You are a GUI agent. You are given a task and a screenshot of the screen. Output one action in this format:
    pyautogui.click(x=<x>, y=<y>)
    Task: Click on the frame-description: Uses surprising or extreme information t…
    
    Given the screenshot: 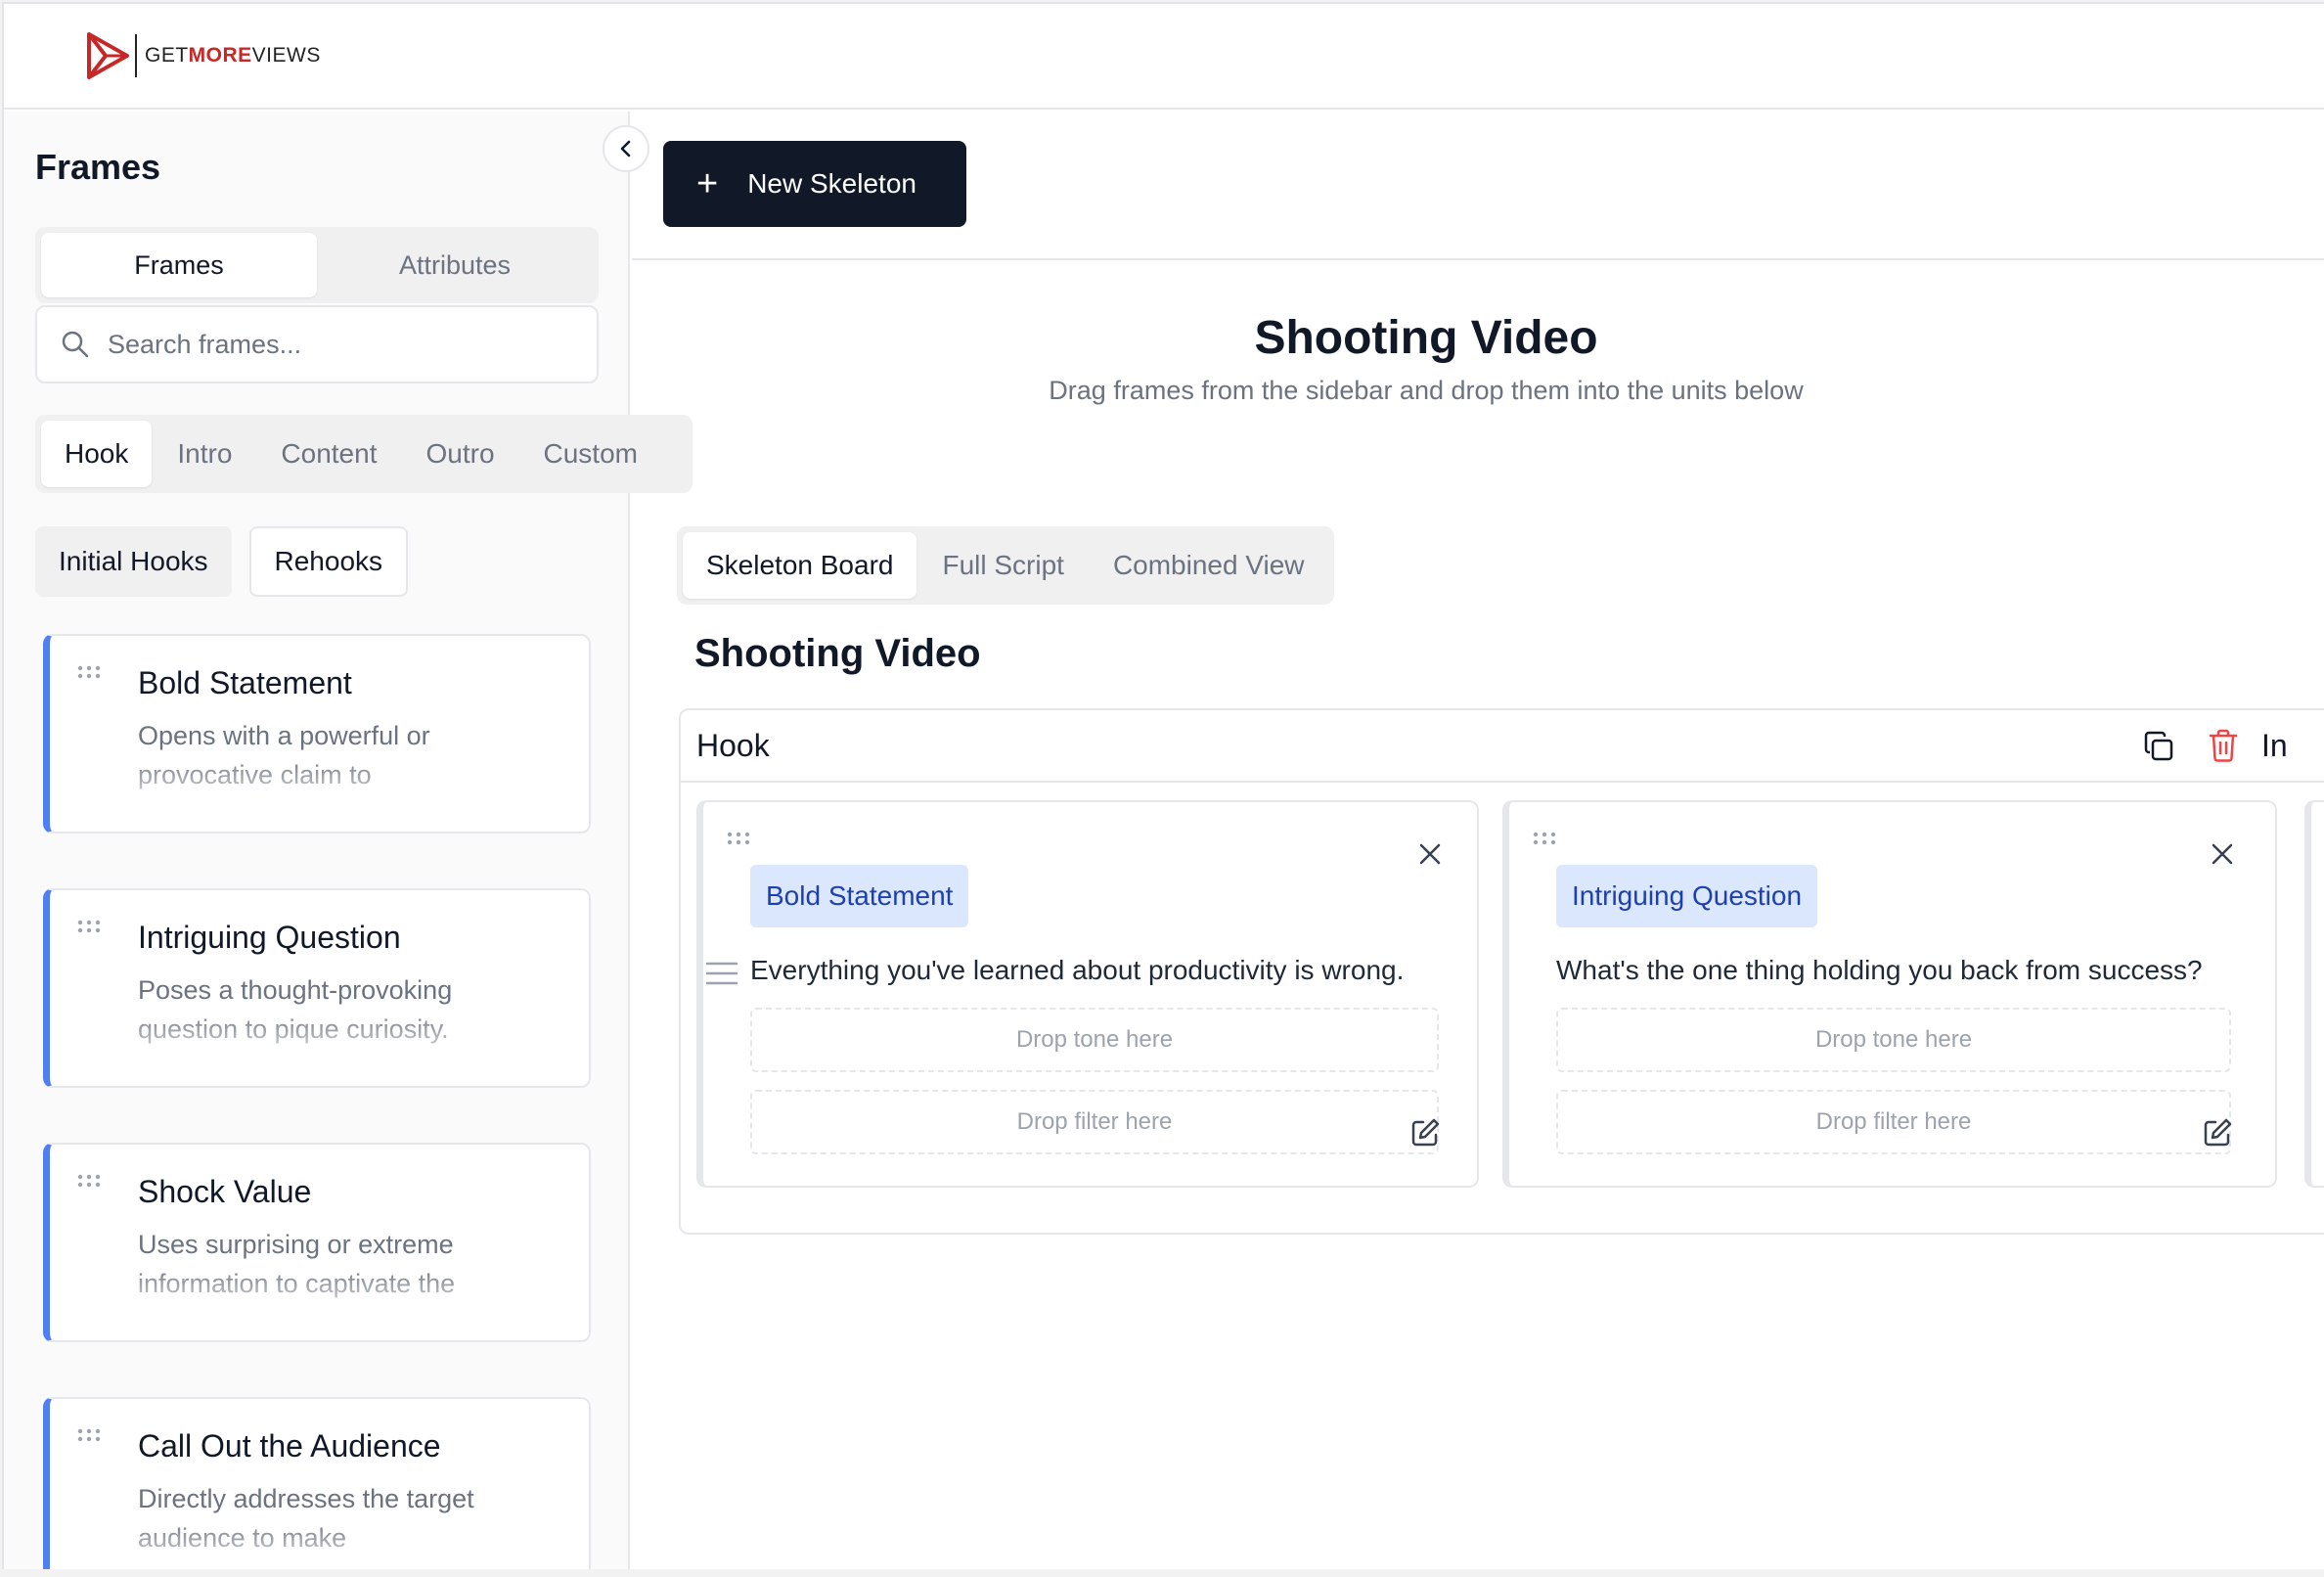 What is the action you would take?
    pyautogui.click(x=297, y=1264)
    